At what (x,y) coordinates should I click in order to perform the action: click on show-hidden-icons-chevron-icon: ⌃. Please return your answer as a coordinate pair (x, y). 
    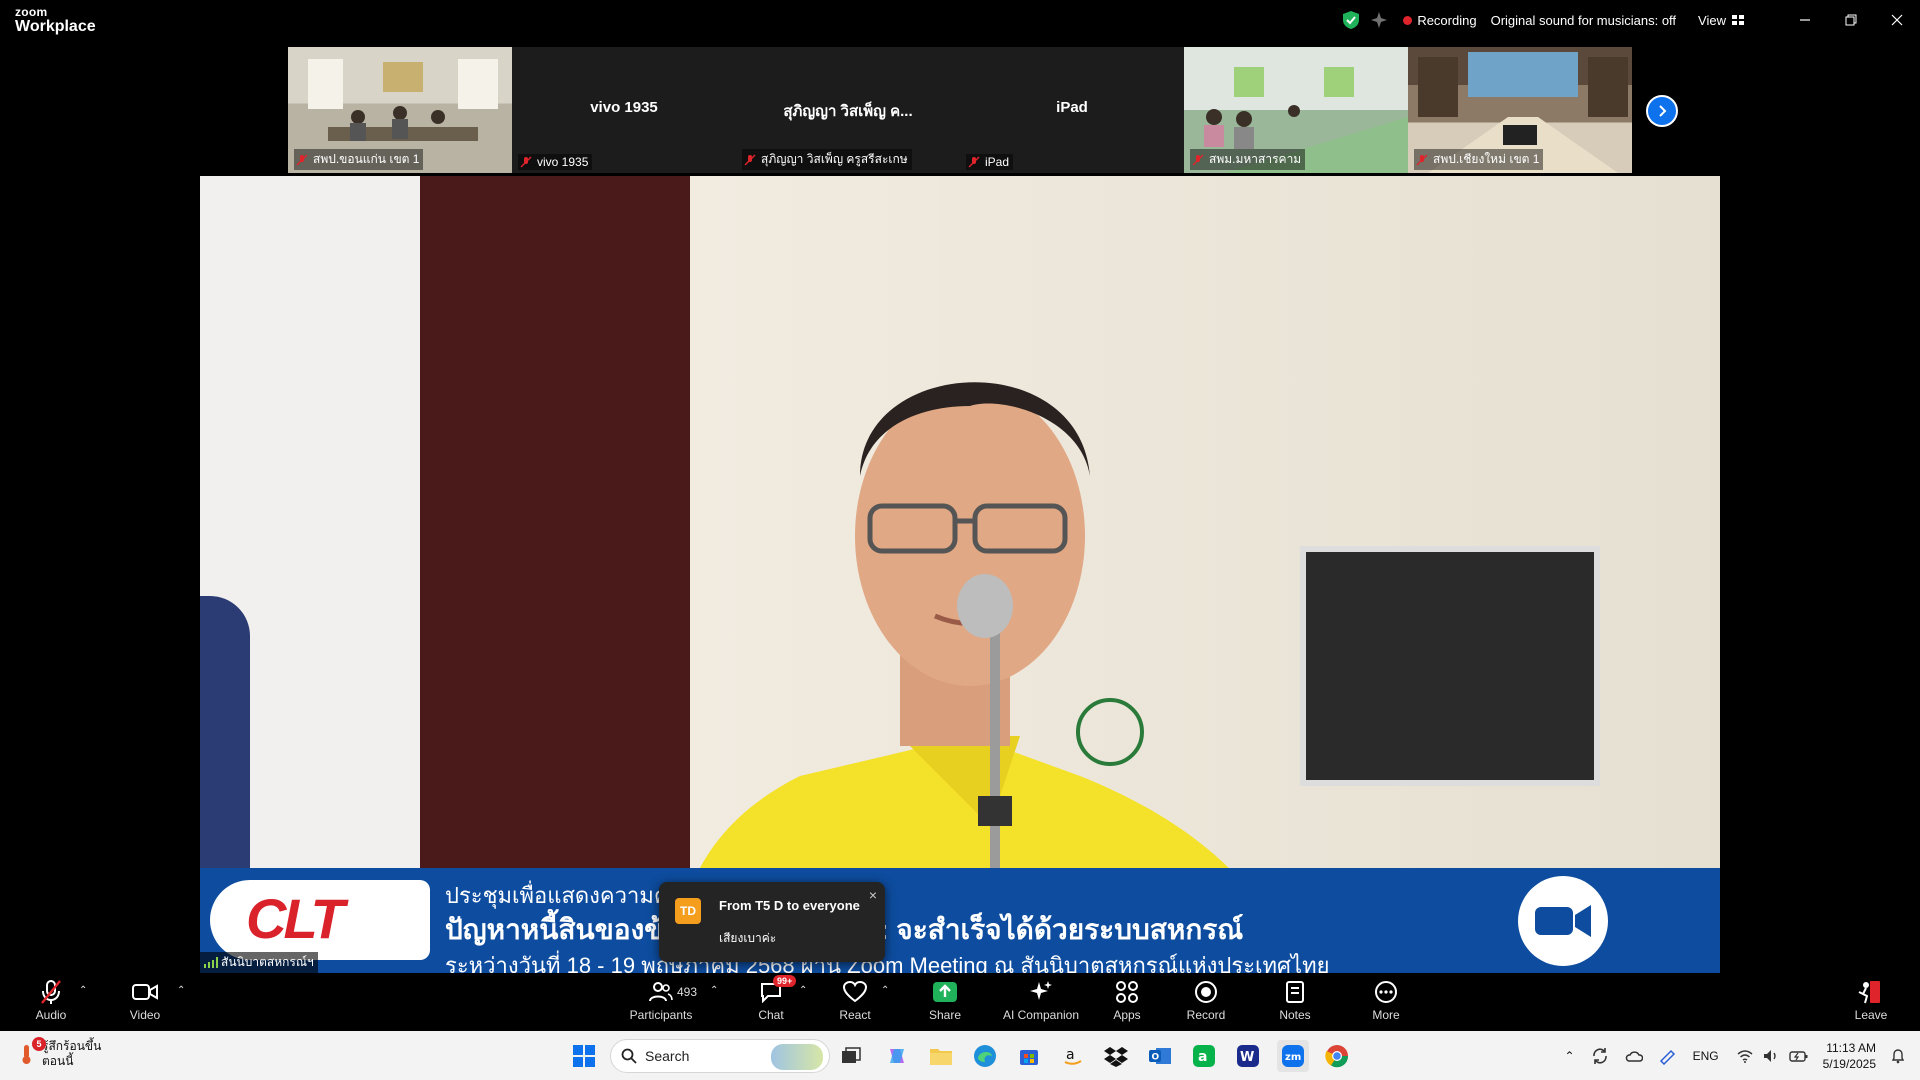
    Looking at the image, I should click on (1570, 1056).